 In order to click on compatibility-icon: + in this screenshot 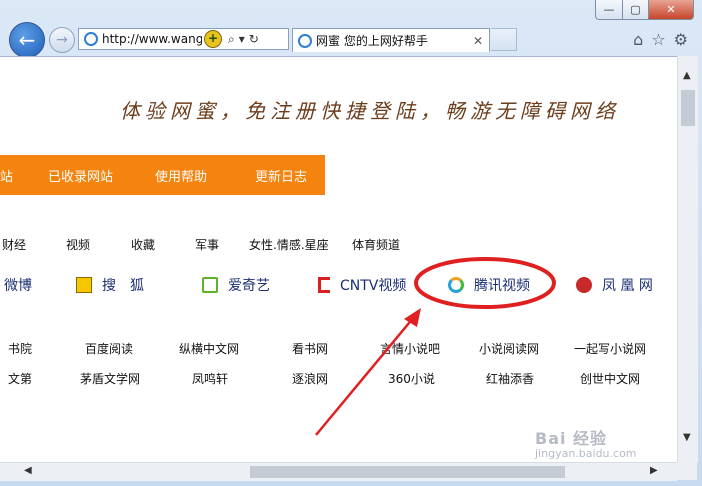, I will do `click(213, 39)`.